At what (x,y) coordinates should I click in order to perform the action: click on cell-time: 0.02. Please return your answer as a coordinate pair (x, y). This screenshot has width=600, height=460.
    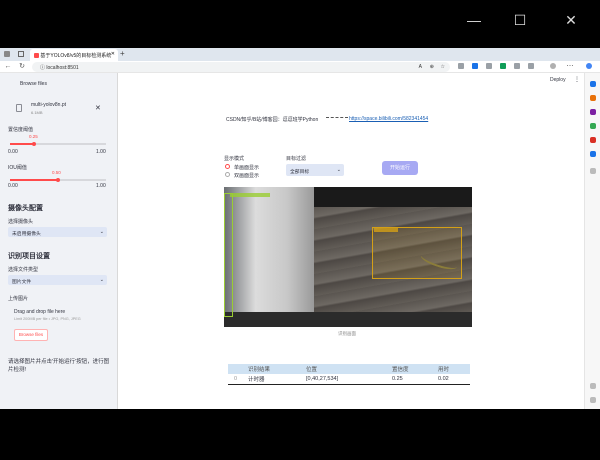
    Looking at the image, I should click on (451, 379).